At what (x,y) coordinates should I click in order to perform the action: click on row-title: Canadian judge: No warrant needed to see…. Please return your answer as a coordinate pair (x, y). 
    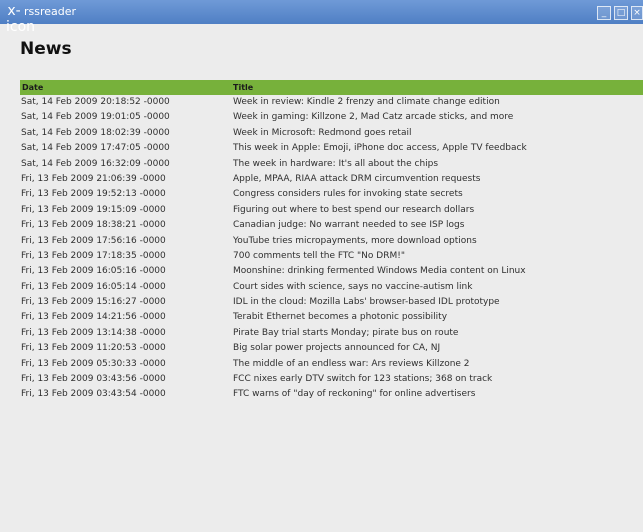
    Looking at the image, I should click on (349, 225).